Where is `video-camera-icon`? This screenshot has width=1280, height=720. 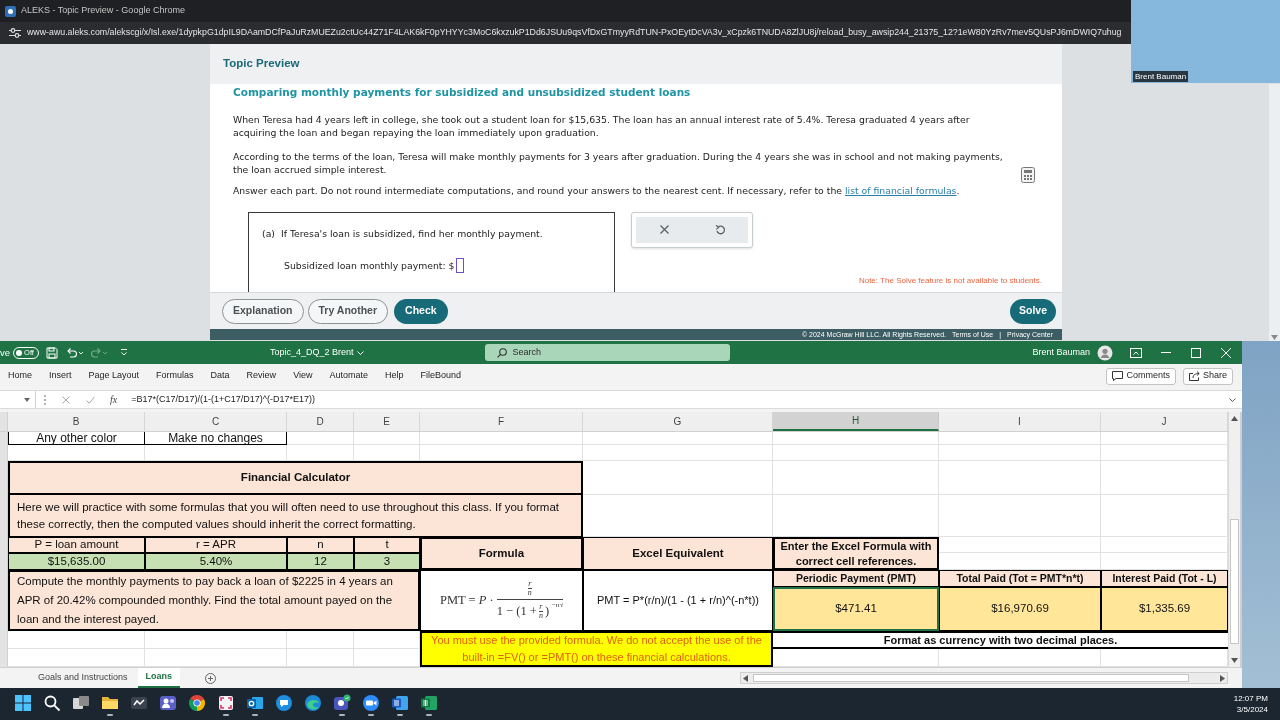
video-camera-icon is located at coordinates (370, 703).